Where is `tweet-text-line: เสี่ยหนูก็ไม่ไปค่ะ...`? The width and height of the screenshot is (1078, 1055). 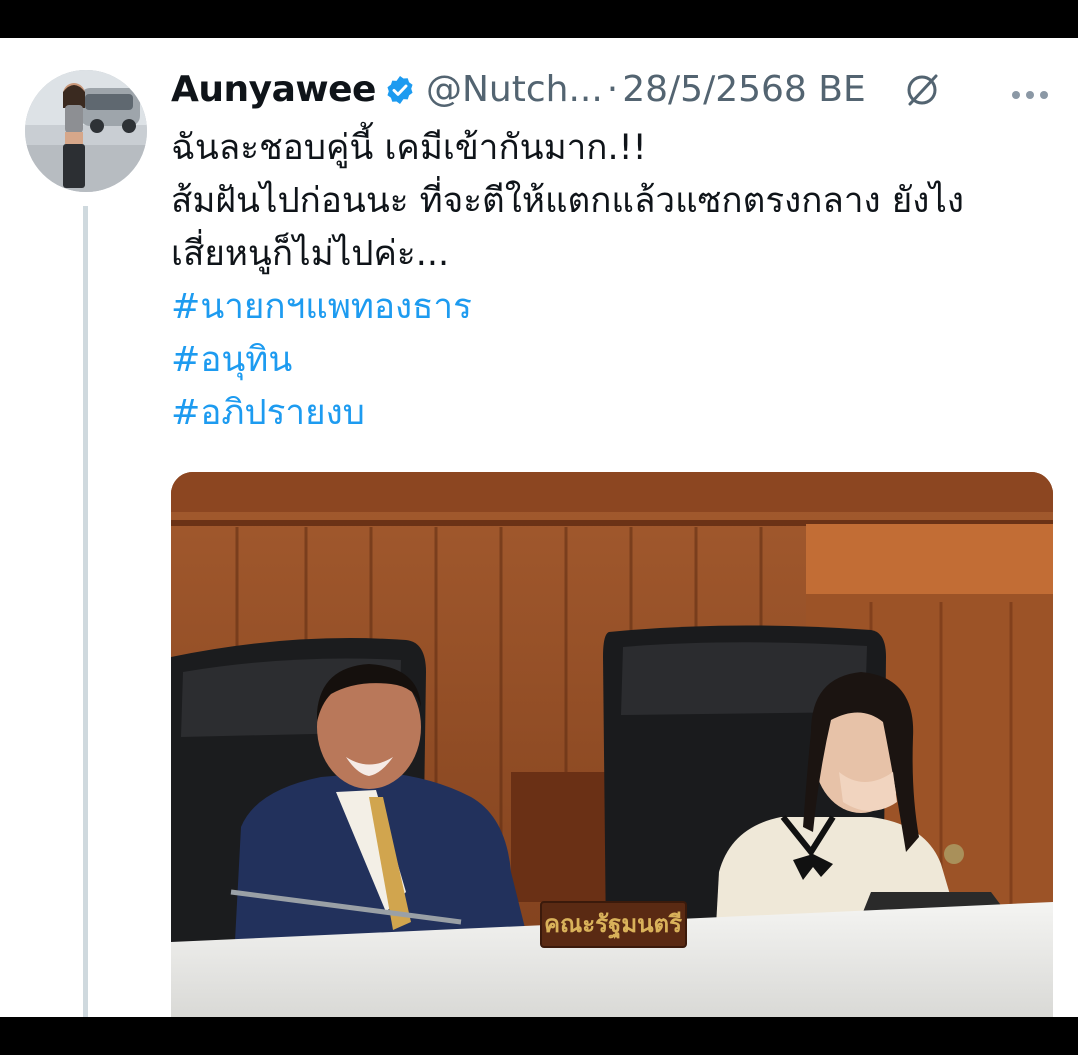 tweet-text-line: เสี่ยหนูก็ไม่ไปค่ะ... is located at coordinates (310, 254).